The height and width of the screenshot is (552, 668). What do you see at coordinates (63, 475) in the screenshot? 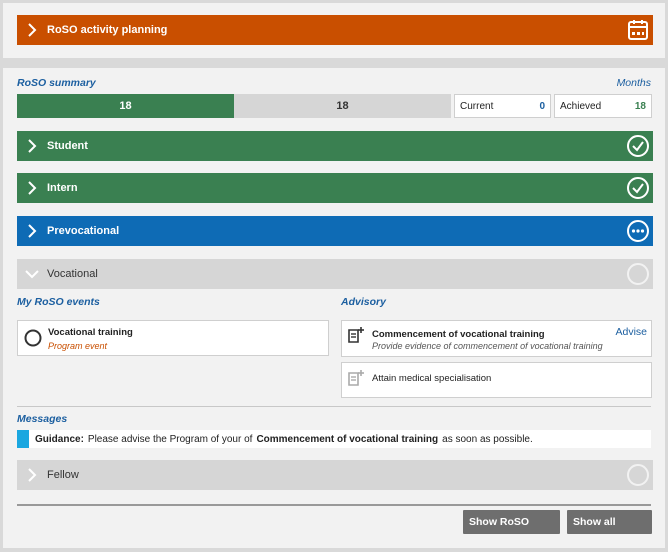
I see `stage-label: Fellow` at bounding box center [63, 475].